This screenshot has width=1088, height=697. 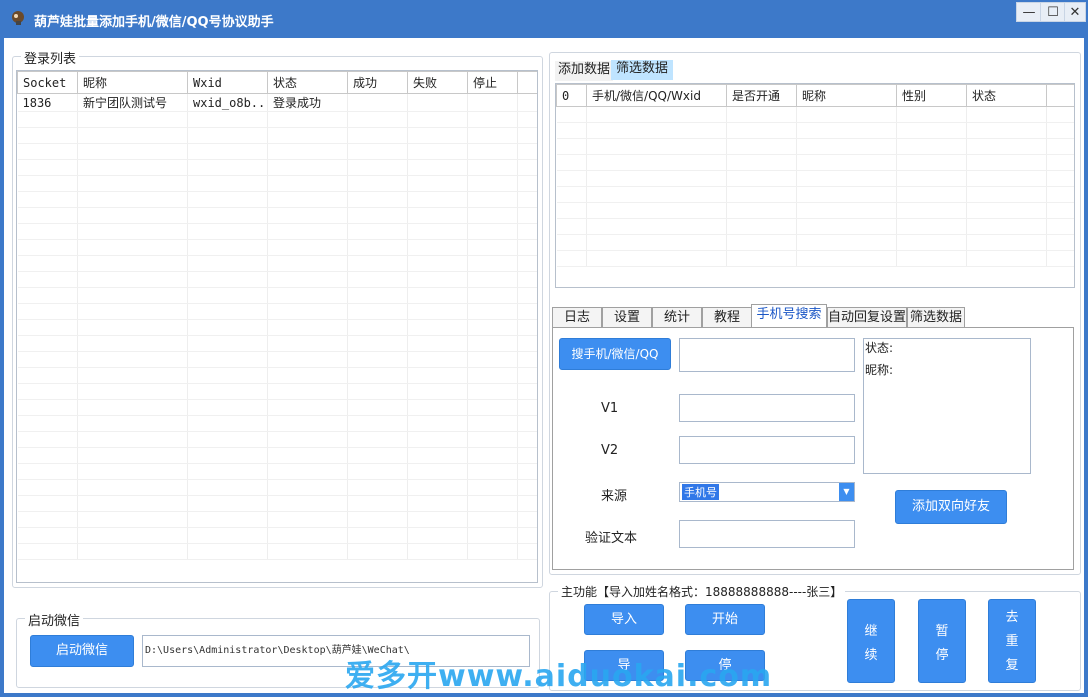 What do you see at coordinates (815, 185) in the screenshot?
I see `data-table: 0 手机/微信/QQ/Wxid 是否开通 昵称 性别 状态` at bounding box center [815, 185].